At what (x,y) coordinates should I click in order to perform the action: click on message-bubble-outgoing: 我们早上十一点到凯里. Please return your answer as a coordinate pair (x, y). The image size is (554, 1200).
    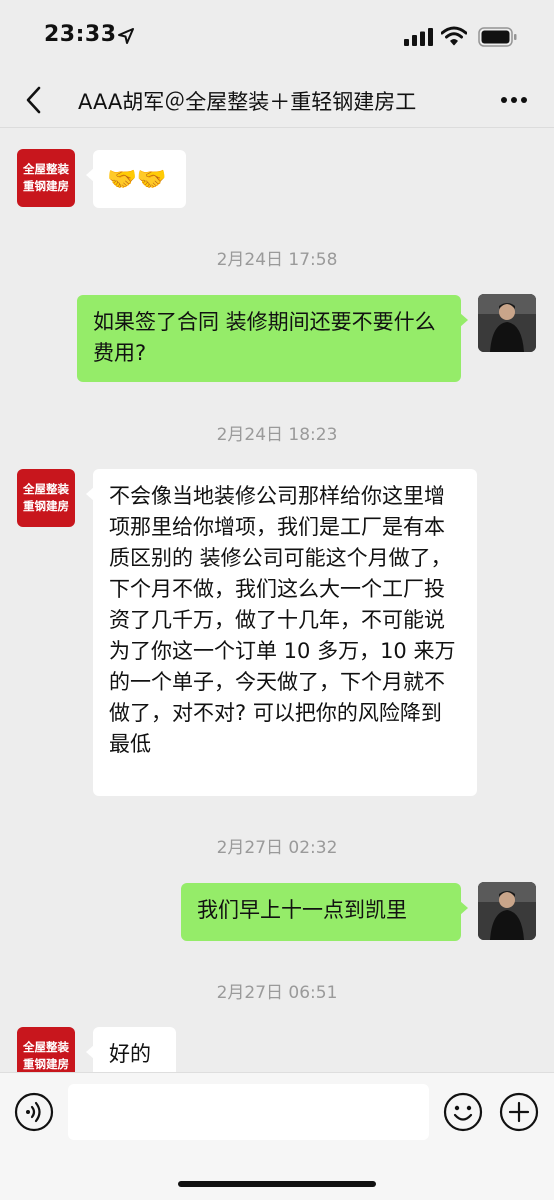
    Looking at the image, I should click on (324, 912).